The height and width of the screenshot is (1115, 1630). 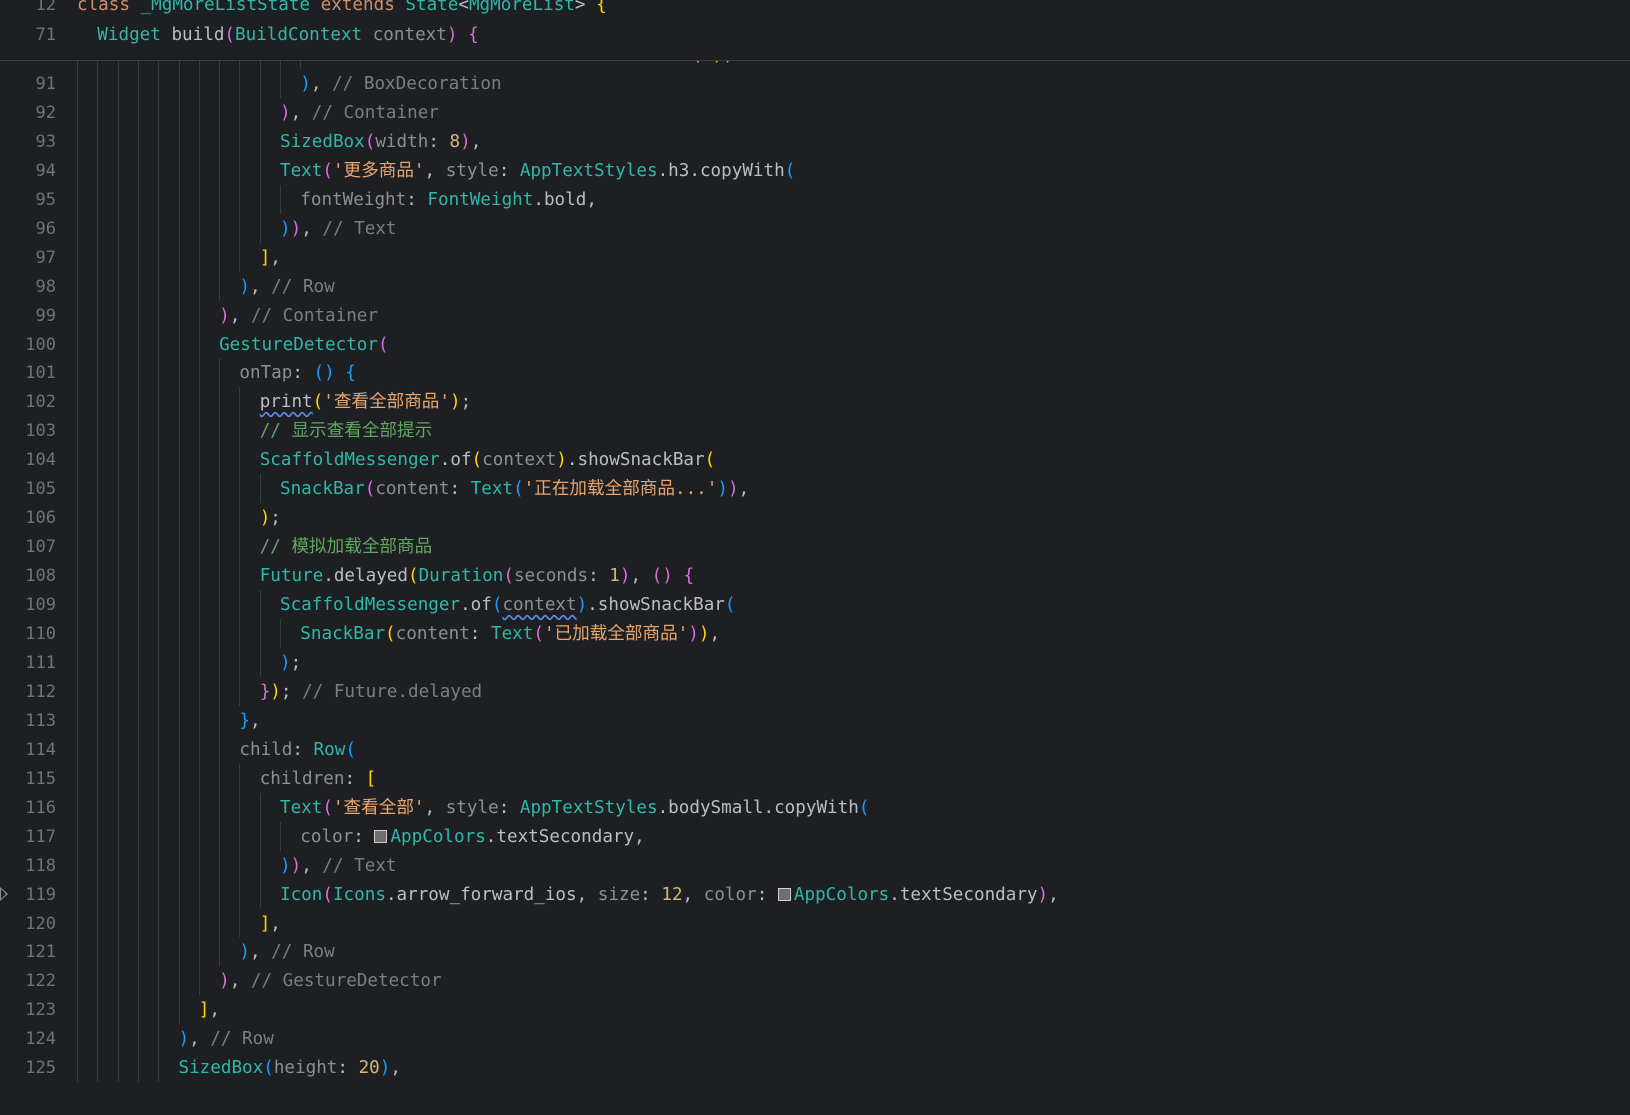 I want to click on code-line: 100 GestureDetector(, so click(x=815, y=345).